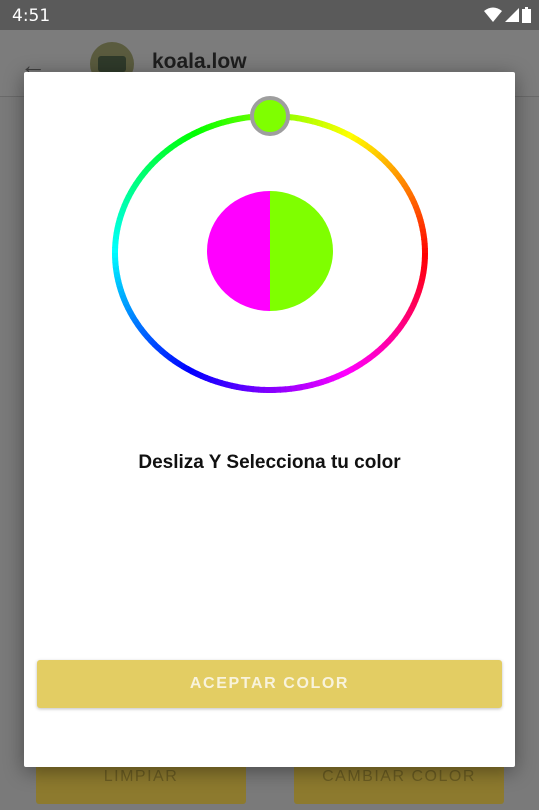 The width and height of the screenshot is (539, 810). Describe the element at coordinates (269, 684) in the screenshot. I see `accept-color-button: ACEPTAR COLOR` at that location.